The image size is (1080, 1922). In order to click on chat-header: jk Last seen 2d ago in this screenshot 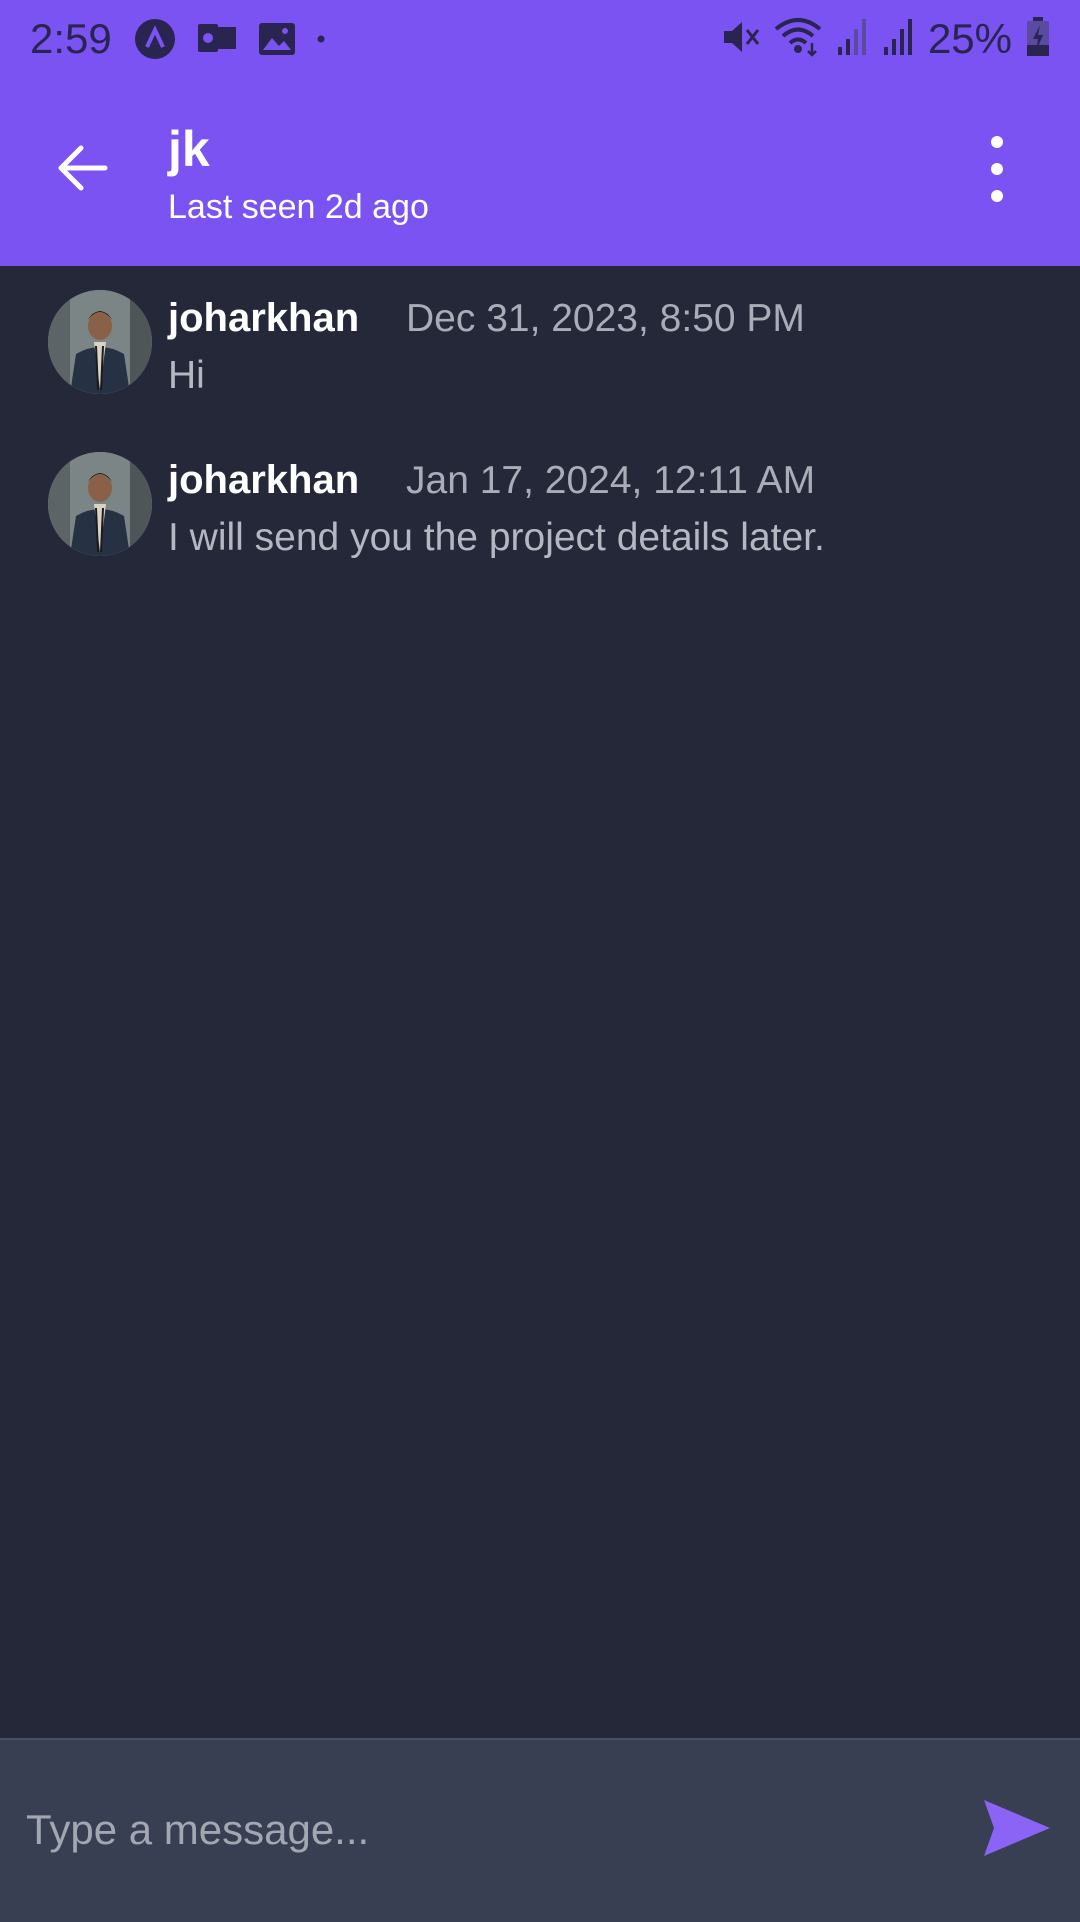, I will do `click(540, 172)`.